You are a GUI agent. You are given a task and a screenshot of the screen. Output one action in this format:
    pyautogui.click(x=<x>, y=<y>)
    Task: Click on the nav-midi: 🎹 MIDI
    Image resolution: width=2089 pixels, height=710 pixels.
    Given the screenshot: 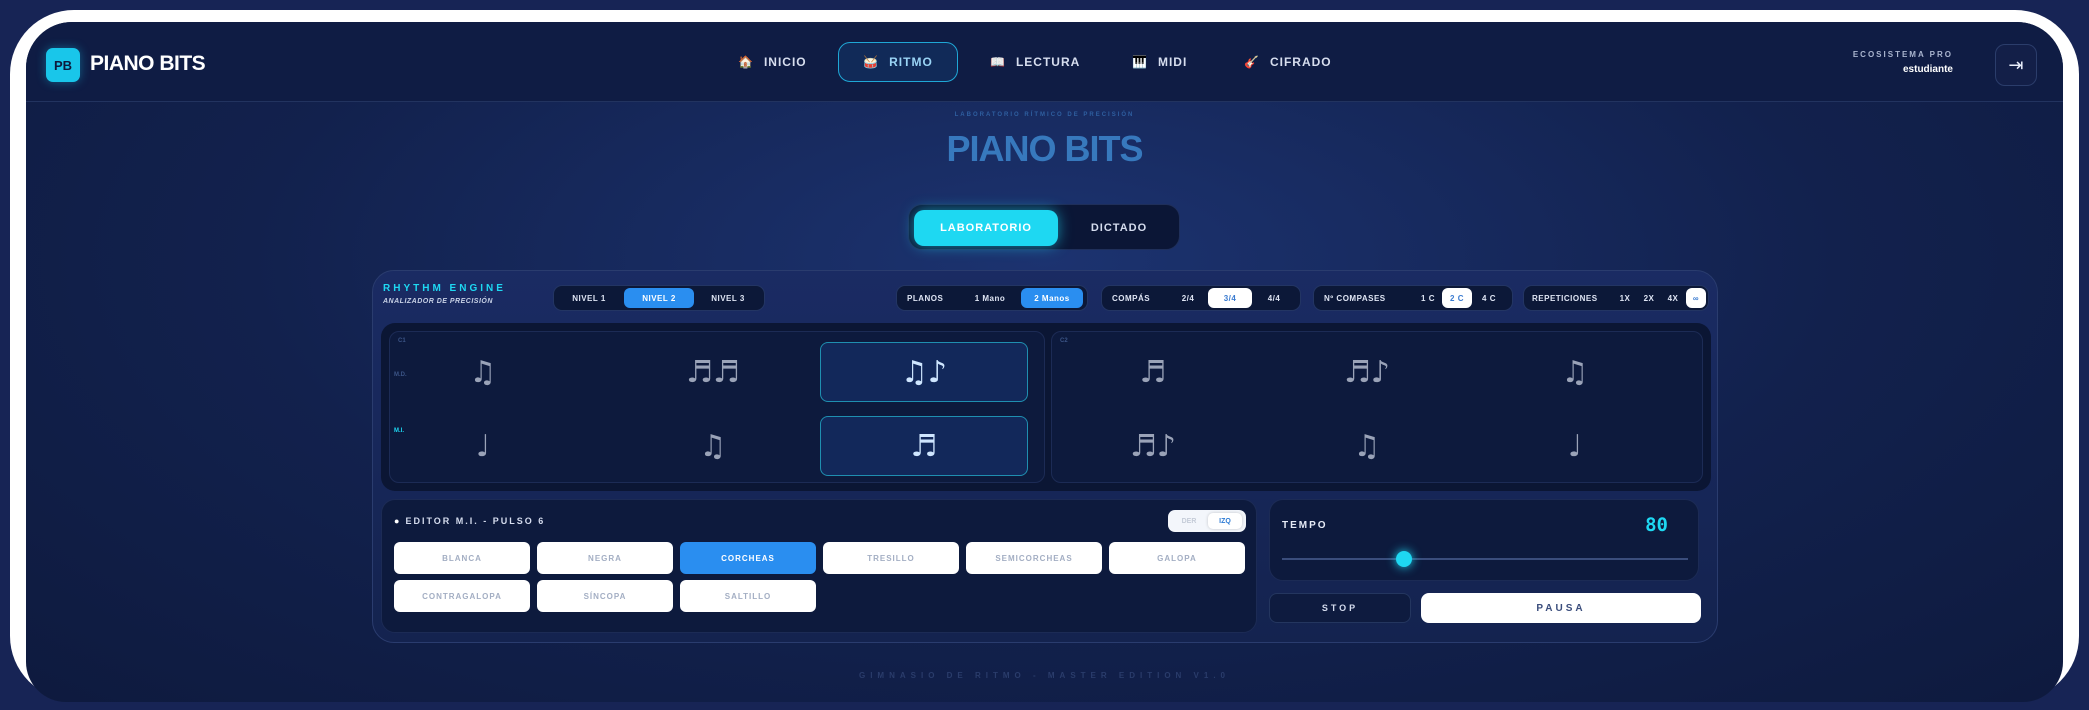 What is the action you would take?
    pyautogui.click(x=1177, y=62)
    